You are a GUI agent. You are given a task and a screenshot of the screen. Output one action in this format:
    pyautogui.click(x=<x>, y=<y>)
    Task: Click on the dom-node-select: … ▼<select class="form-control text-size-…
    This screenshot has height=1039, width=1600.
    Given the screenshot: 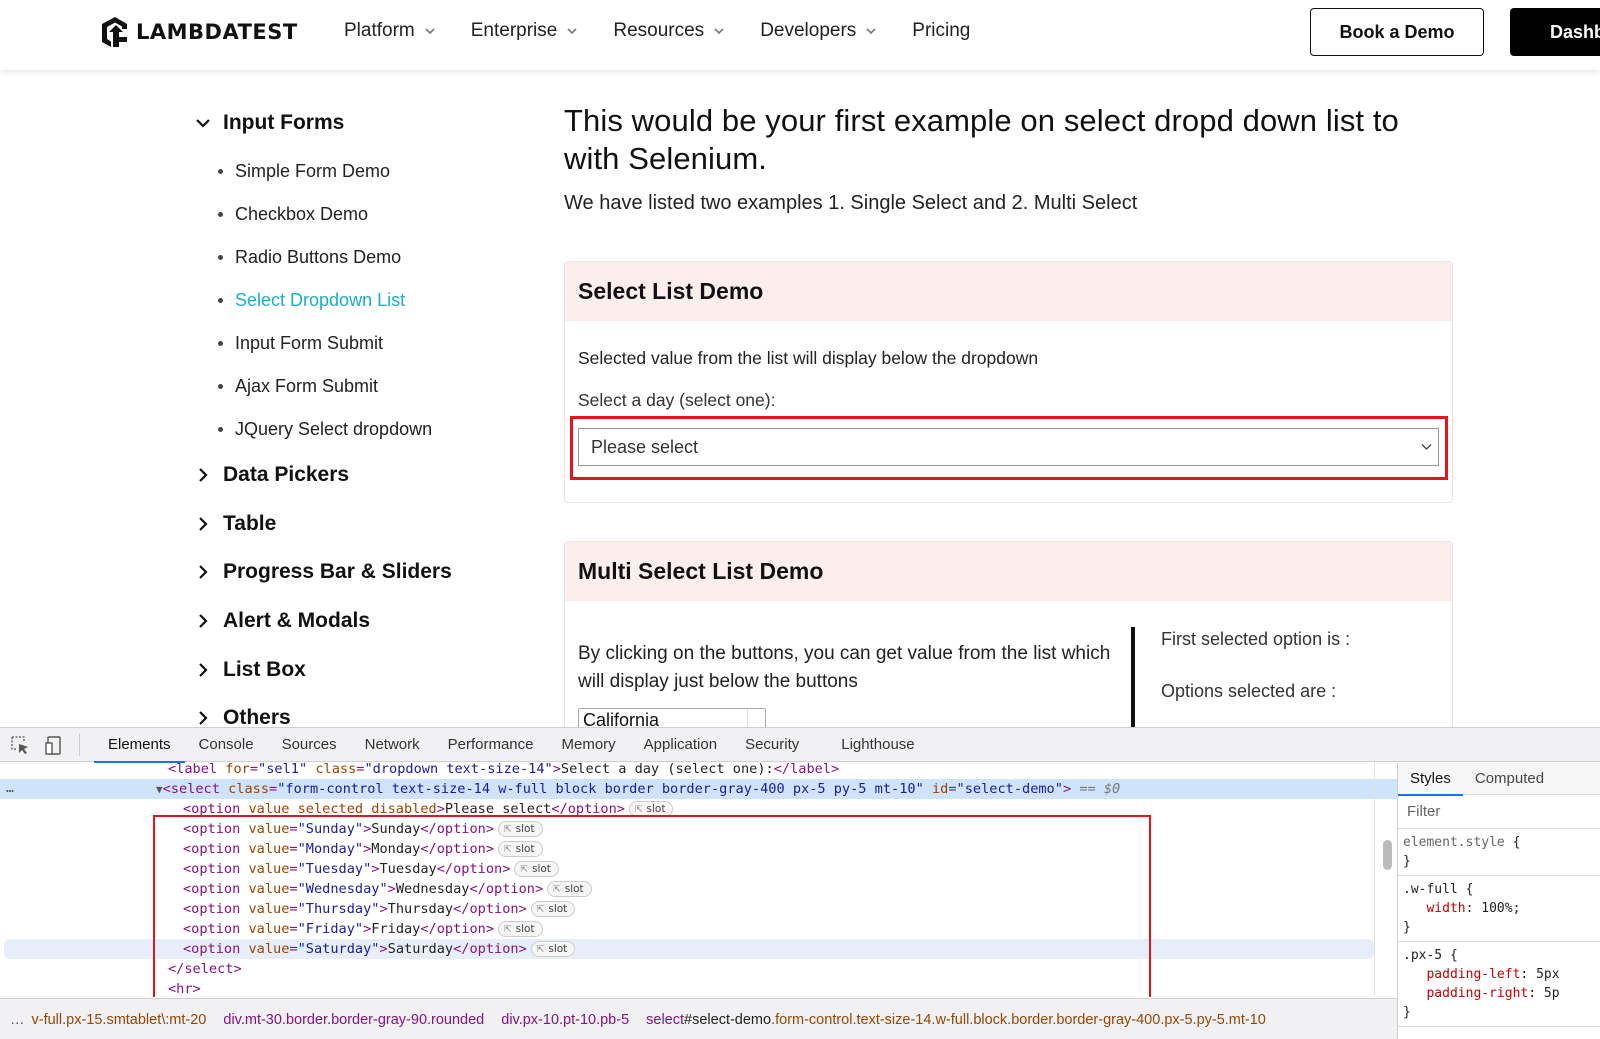 What is the action you would take?
    pyautogui.click(x=698, y=789)
    